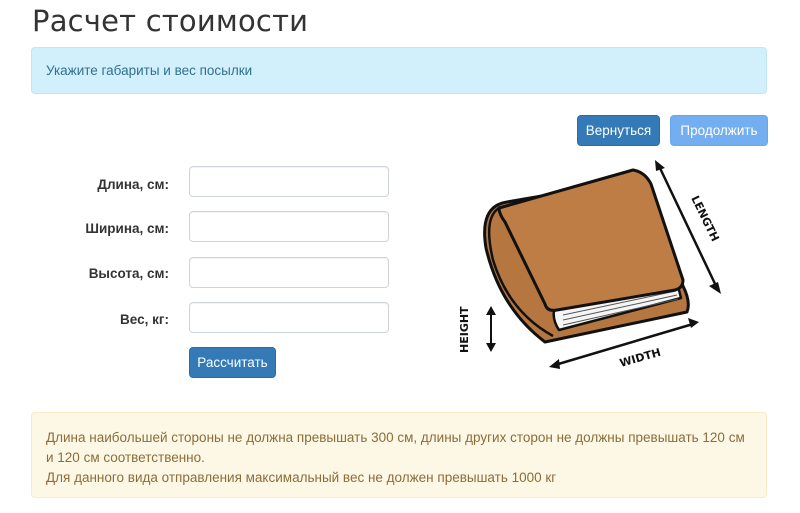  What do you see at coordinates (128, 273) in the screenshot?
I see `height-label: Высота, см:` at bounding box center [128, 273].